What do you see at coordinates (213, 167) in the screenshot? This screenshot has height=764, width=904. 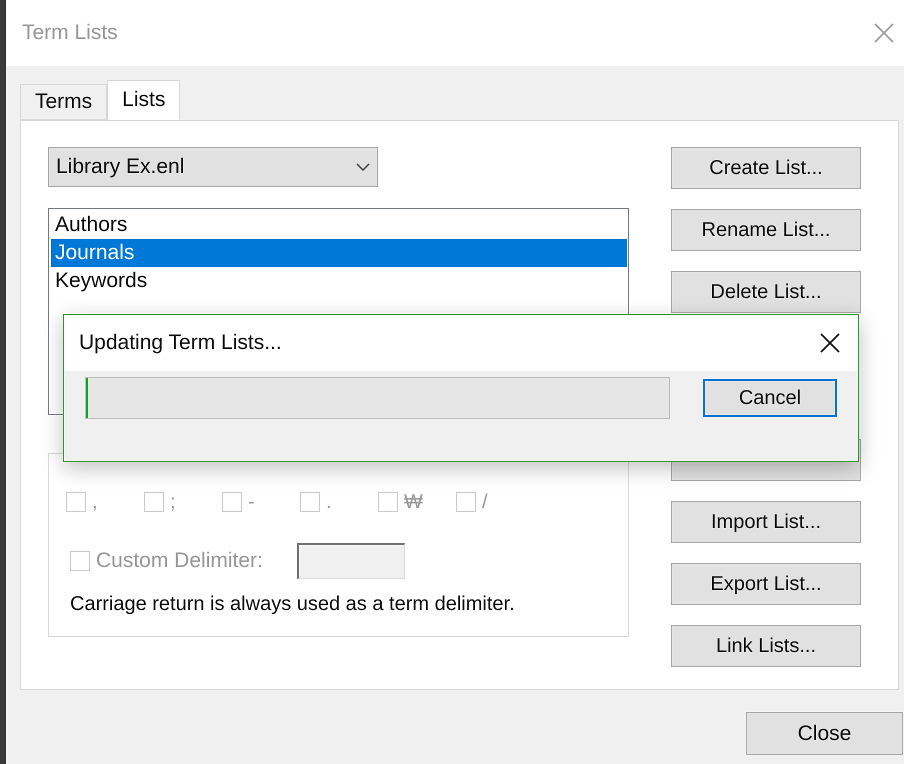 I see `library-dropdown: Library Ex.enl` at bounding box center [213, 167].